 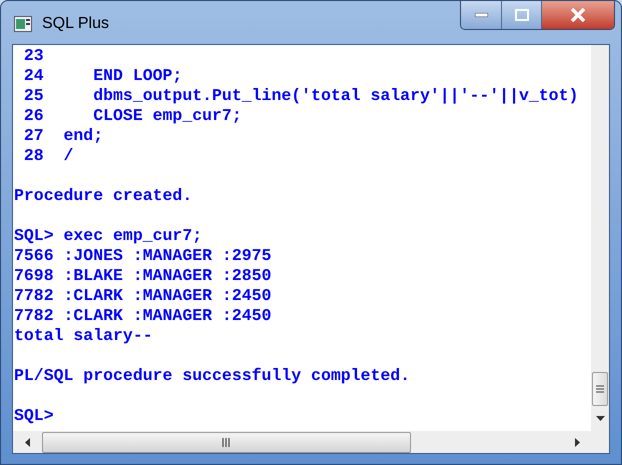 I want to click on console-line: 25 dbms_output.Put_line('total salary'||'--'||v_tot), so click(x=300, y=96).